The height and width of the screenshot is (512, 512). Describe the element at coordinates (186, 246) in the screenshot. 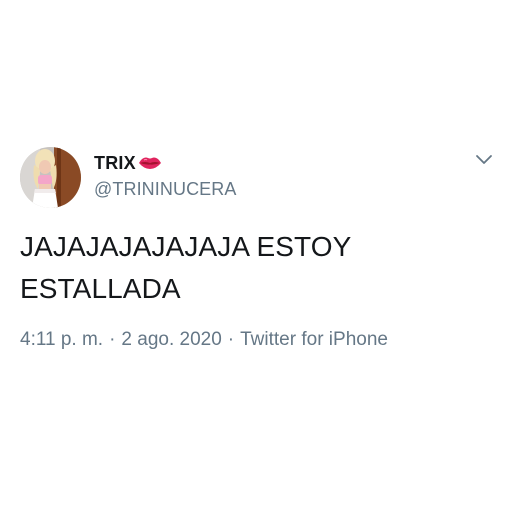

I see `tweet-text-line: JAJAJAJAJAJAJA ESTOY` at that location.